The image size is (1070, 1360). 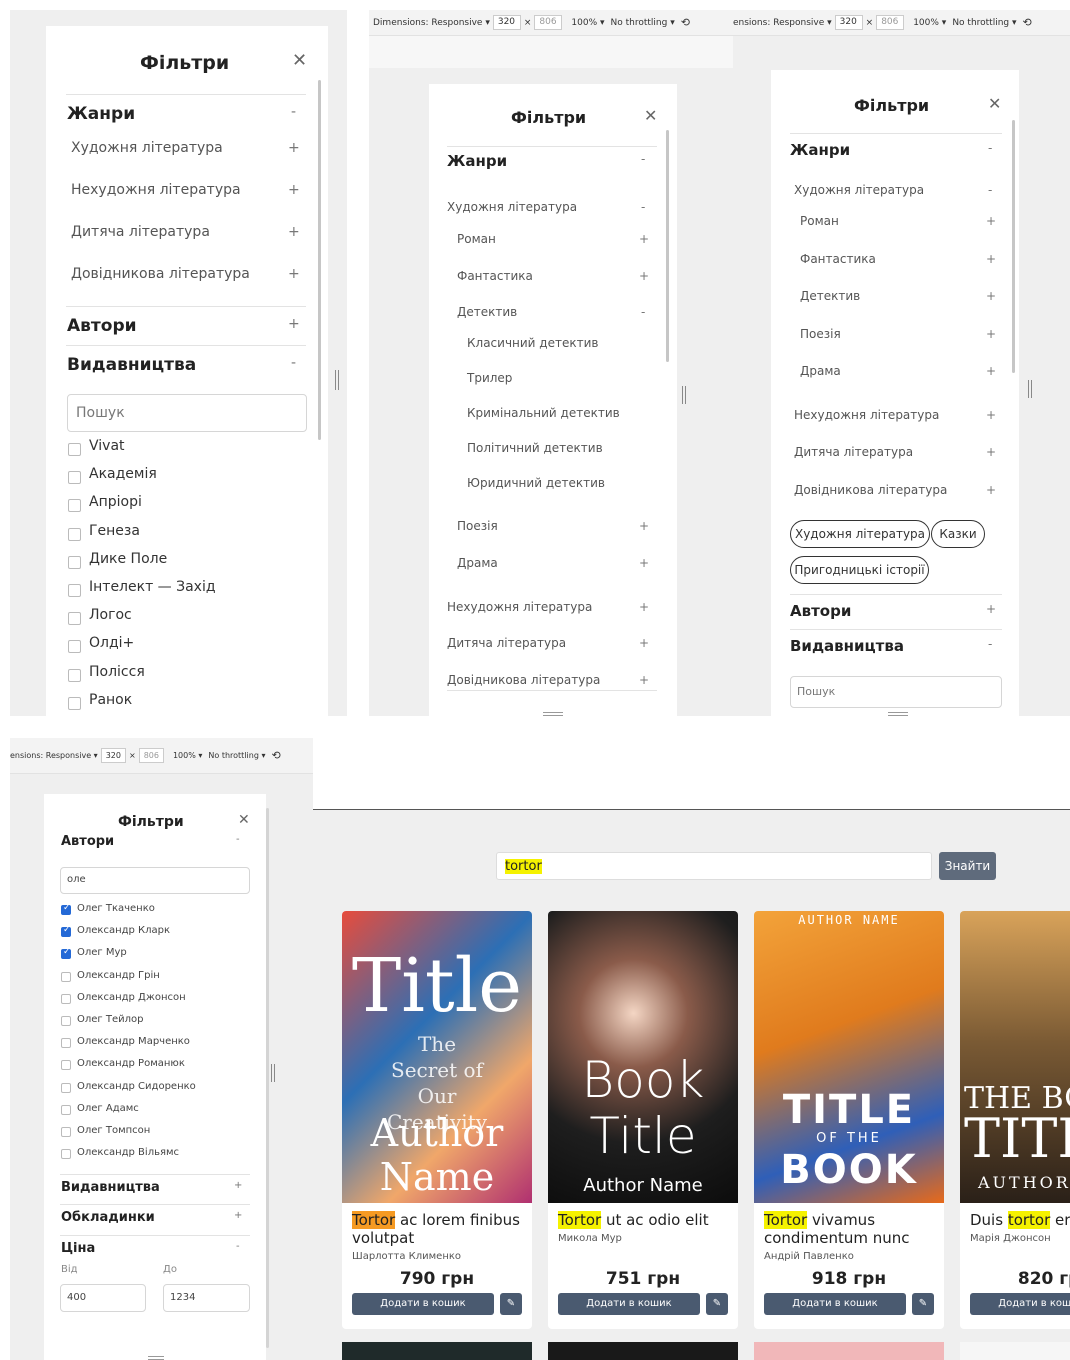 I want to click on selected-genre-chip: Пригодницькі історії, so click(x=859, y=570).